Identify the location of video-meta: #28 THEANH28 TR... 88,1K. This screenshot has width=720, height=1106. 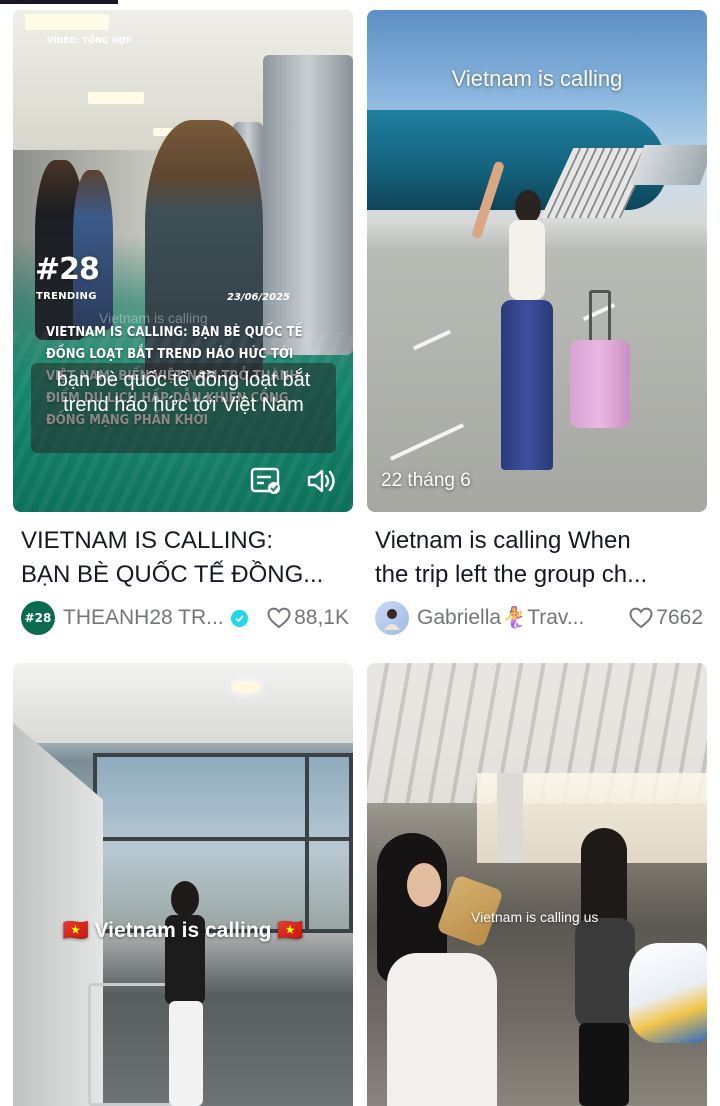
(183, 618).